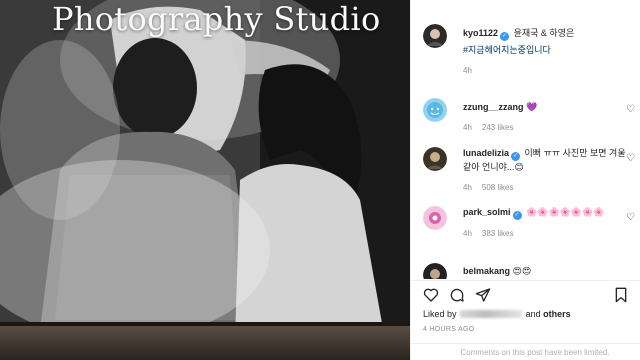  Describe the element at coordinates (507, 50) in the screenshot. I see `caption-hashtag: #지금헤어지는중입니다` at that location.